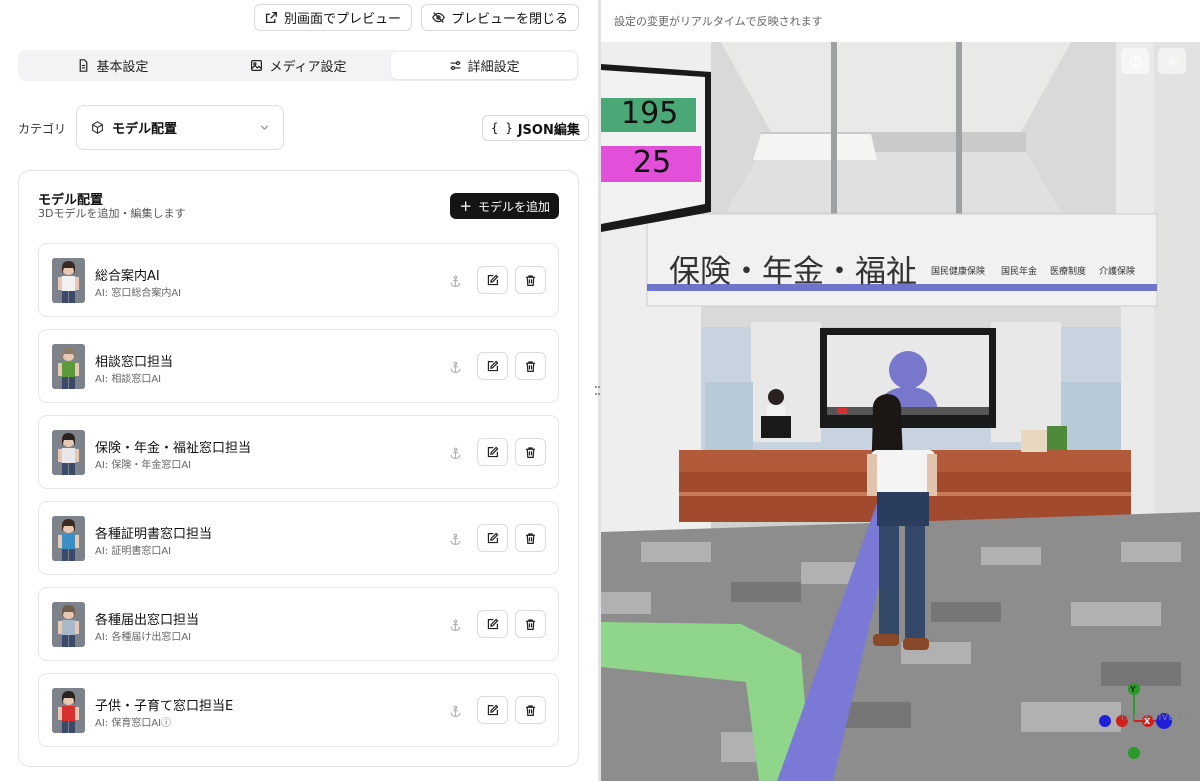  Describe the element at coordinates (145, 129) in the screenshot. I see `category-value: モデル配置` at that location.